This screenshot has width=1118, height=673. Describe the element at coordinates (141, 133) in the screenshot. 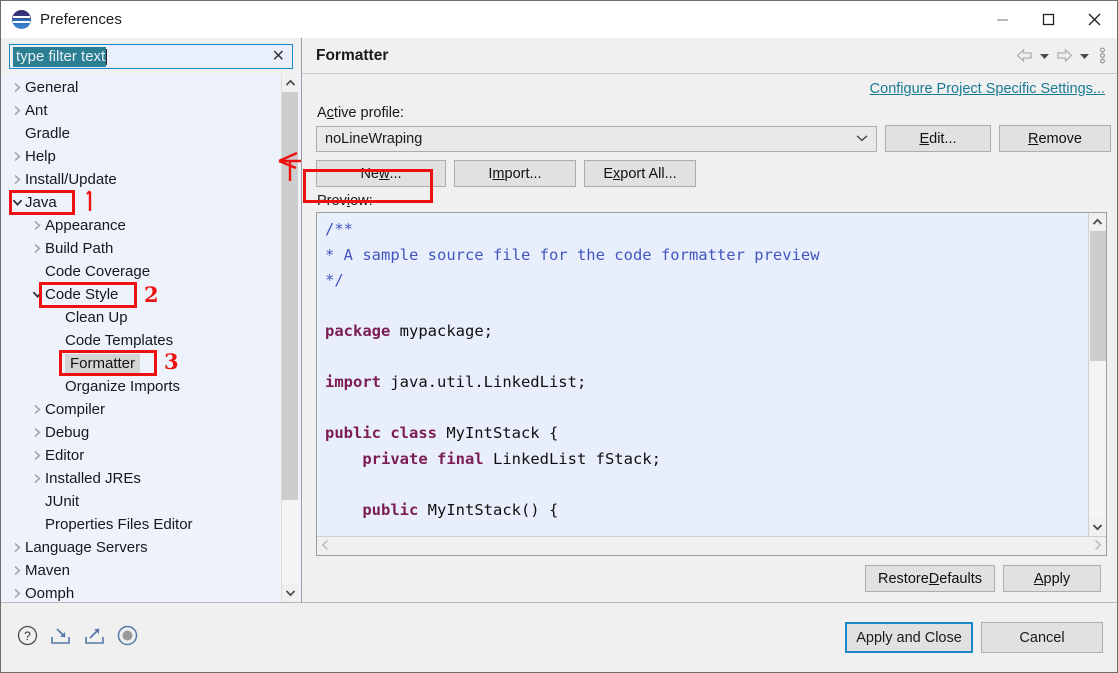

I see `sidebar-item-gradle: Gradle` at that location.